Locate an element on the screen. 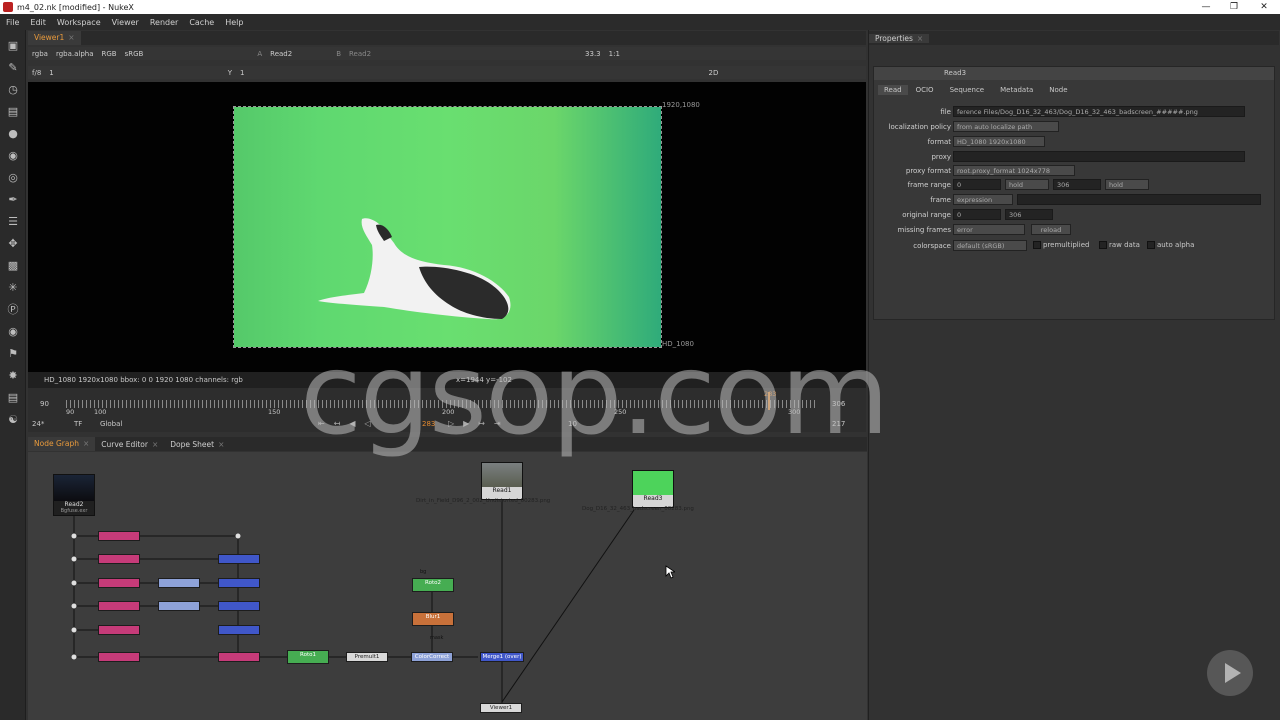 The height and width of the screenshot is (720, 1280). roto2-node: Roto2 is located at coordinates (433, 585).